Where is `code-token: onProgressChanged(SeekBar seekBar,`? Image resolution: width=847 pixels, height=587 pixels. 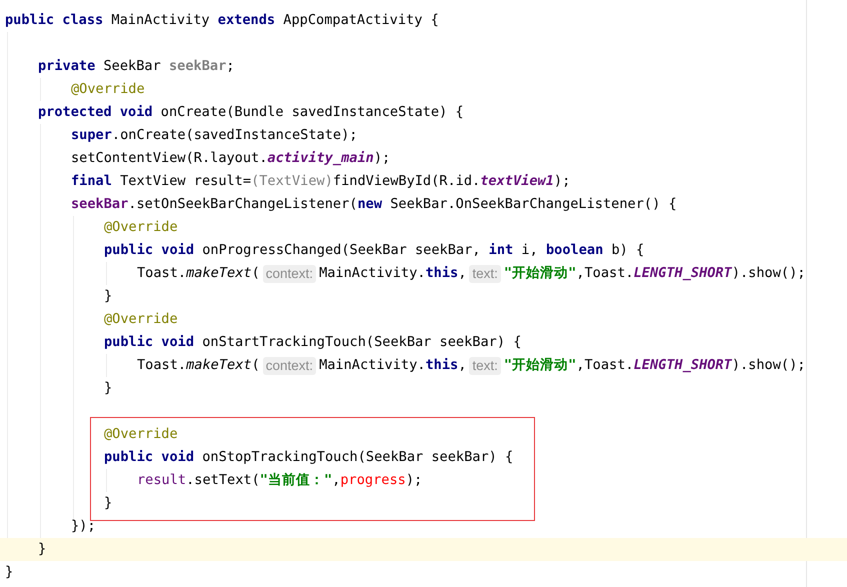
code-token: onProgressChanged(SeekBar seekBar, is located at coordinates (341, 250).